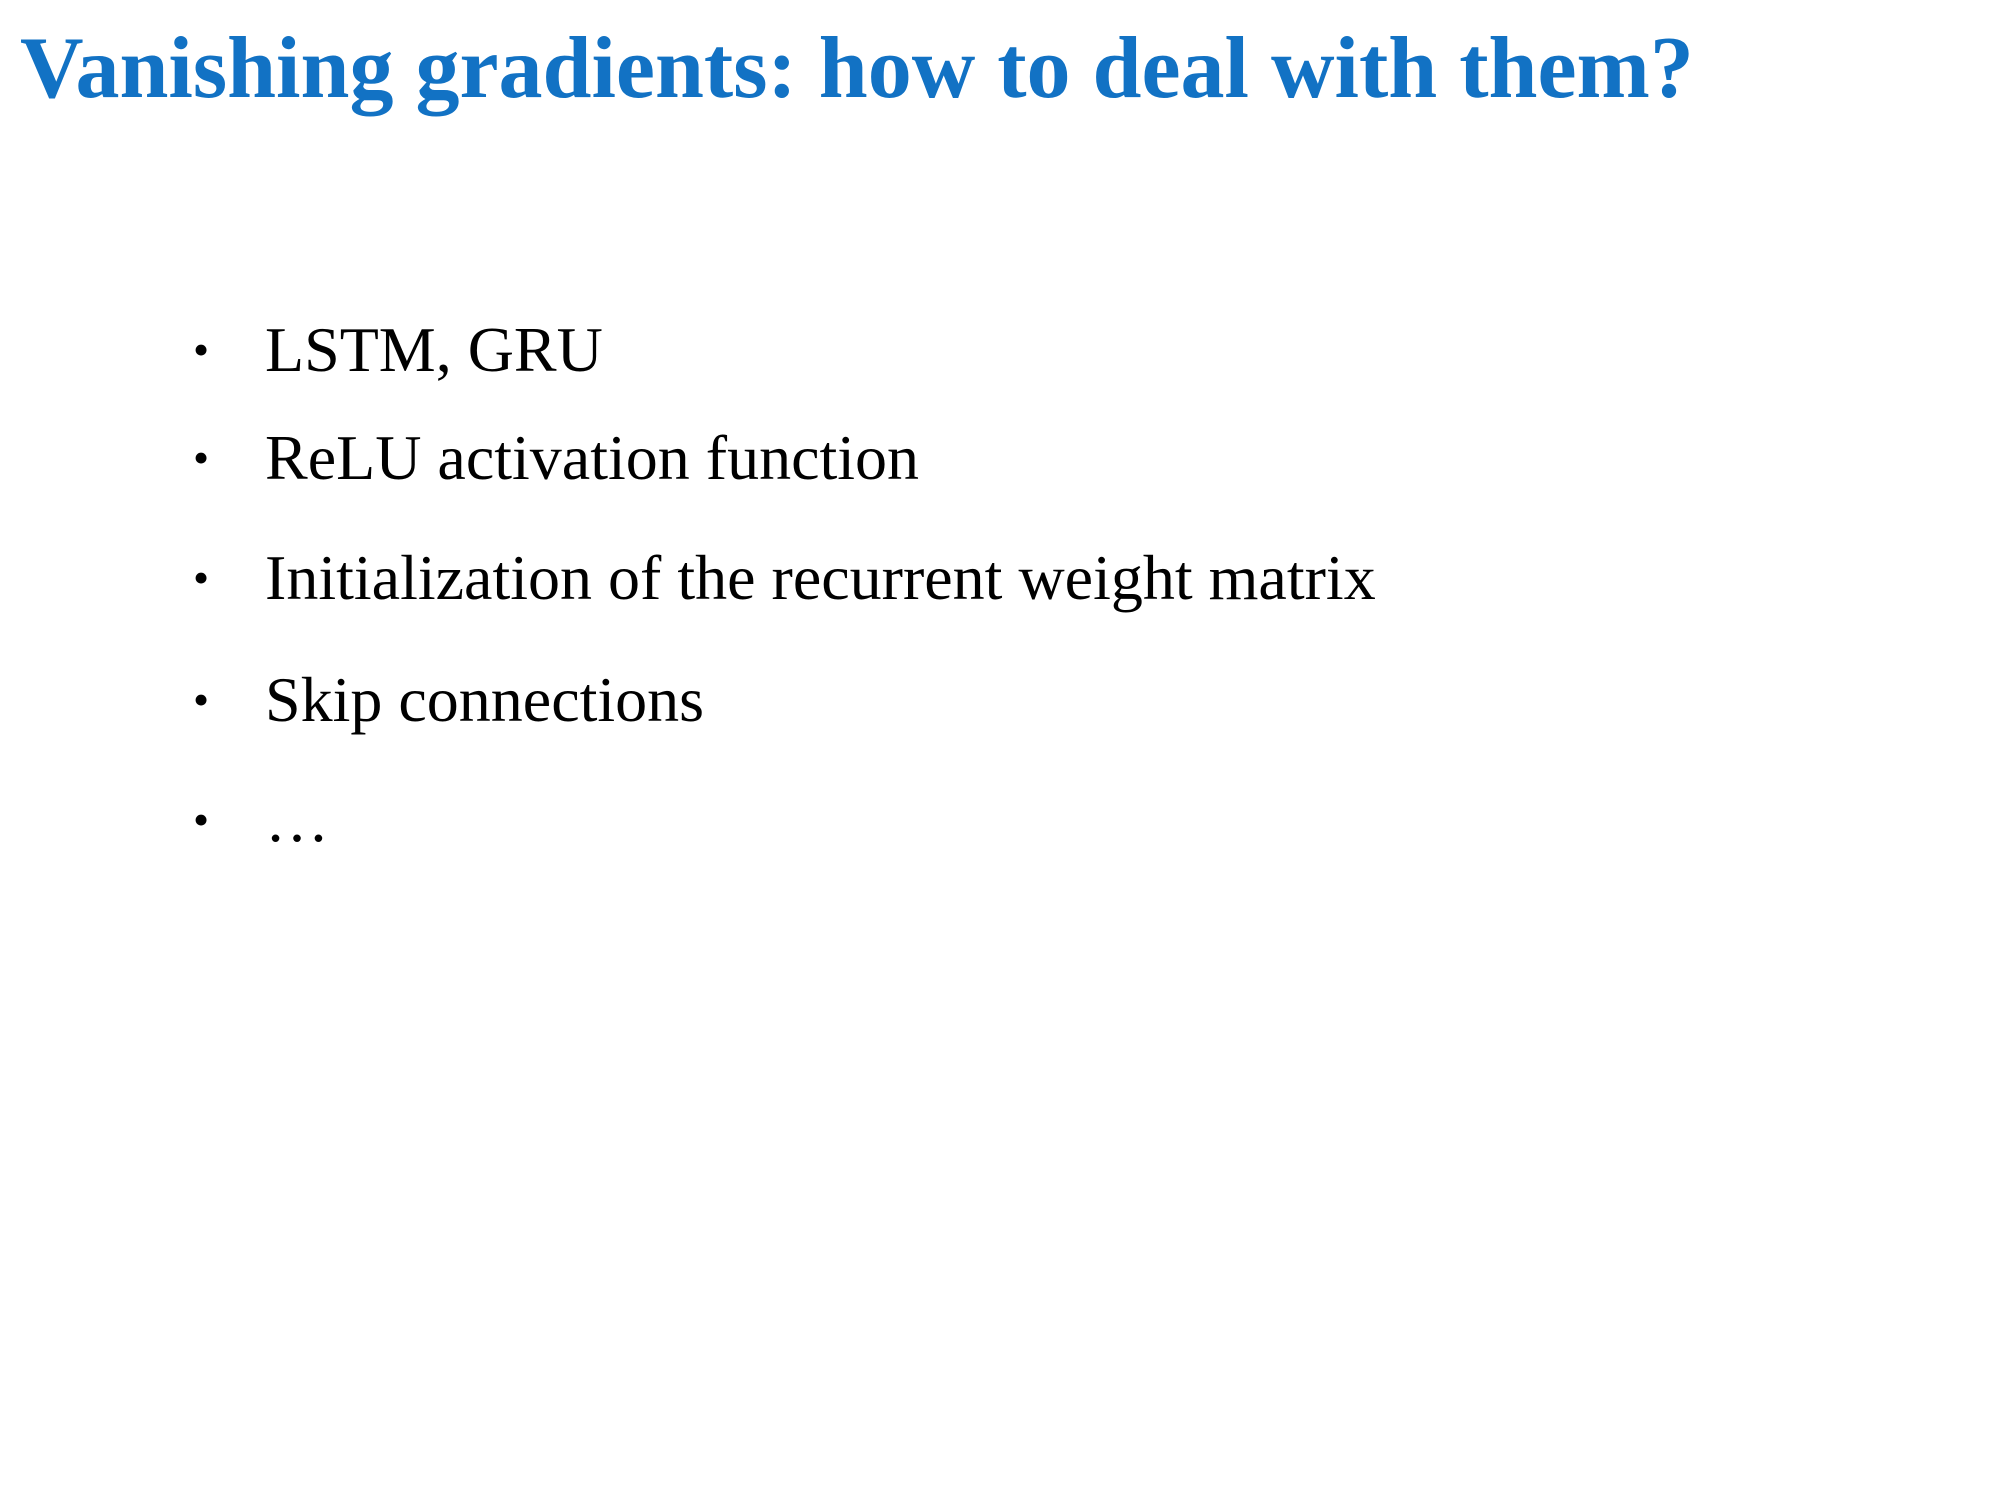 The height and width of the screenshot is (1500, 2000). I want to click on bullet-text: Skip connections, so click(485, 699).